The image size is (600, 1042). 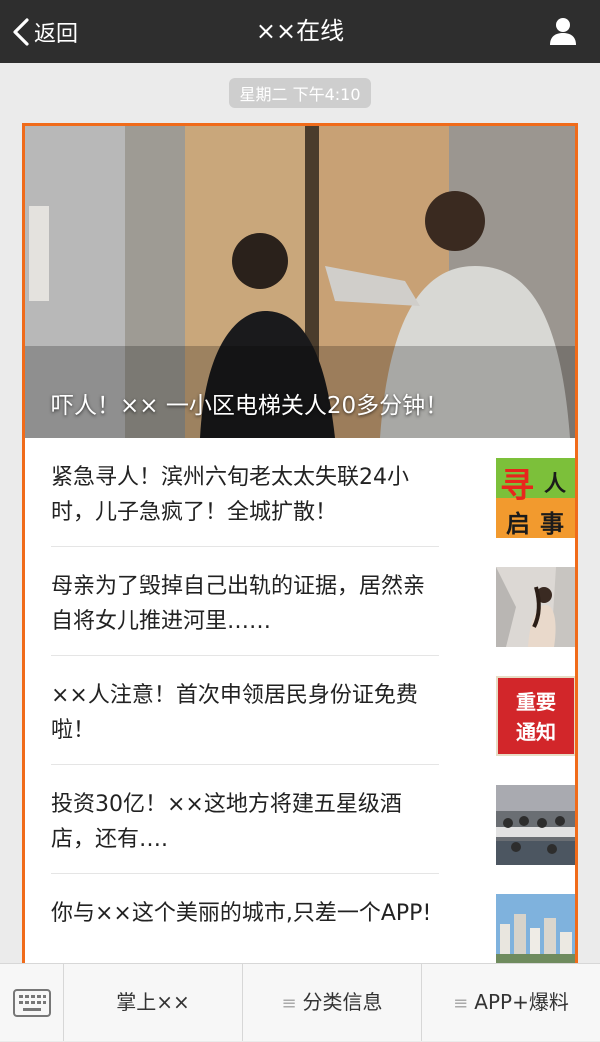 I want to click on thumb-char: 启, so click(x=518, y=524).